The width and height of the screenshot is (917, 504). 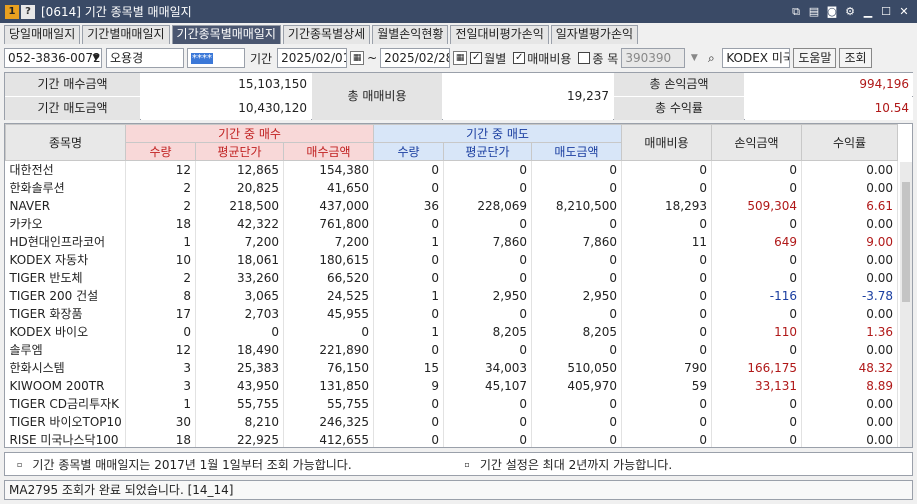 What do you see at coordinates (756, 142) in the screenshot?
I see `col-header-pl: 손익금액` at bounding box center [756, 142].